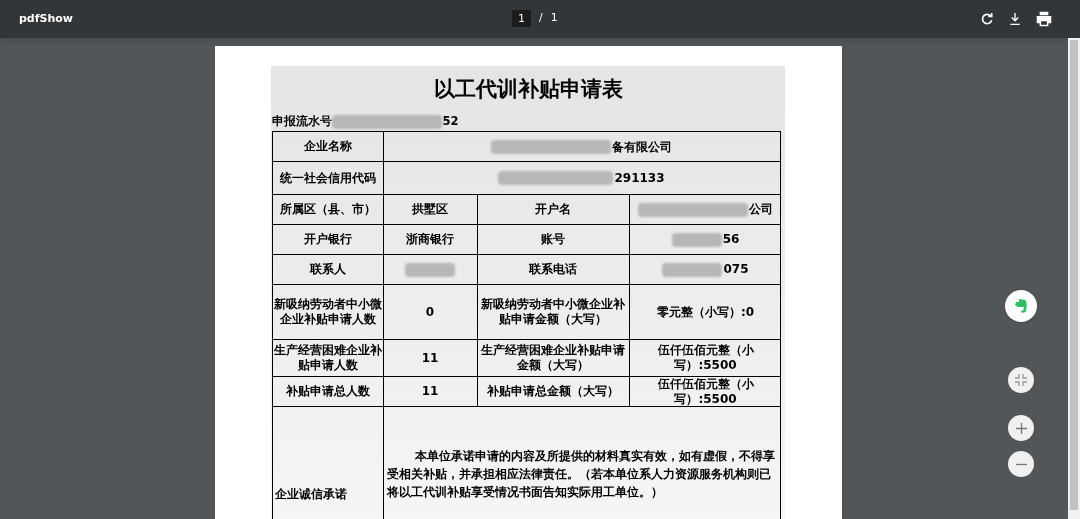 Image resolution: width=1080 pixels, height=519 pixels. I want to click on table-cell-text: 所属区（县、市）, so click(327, 209).